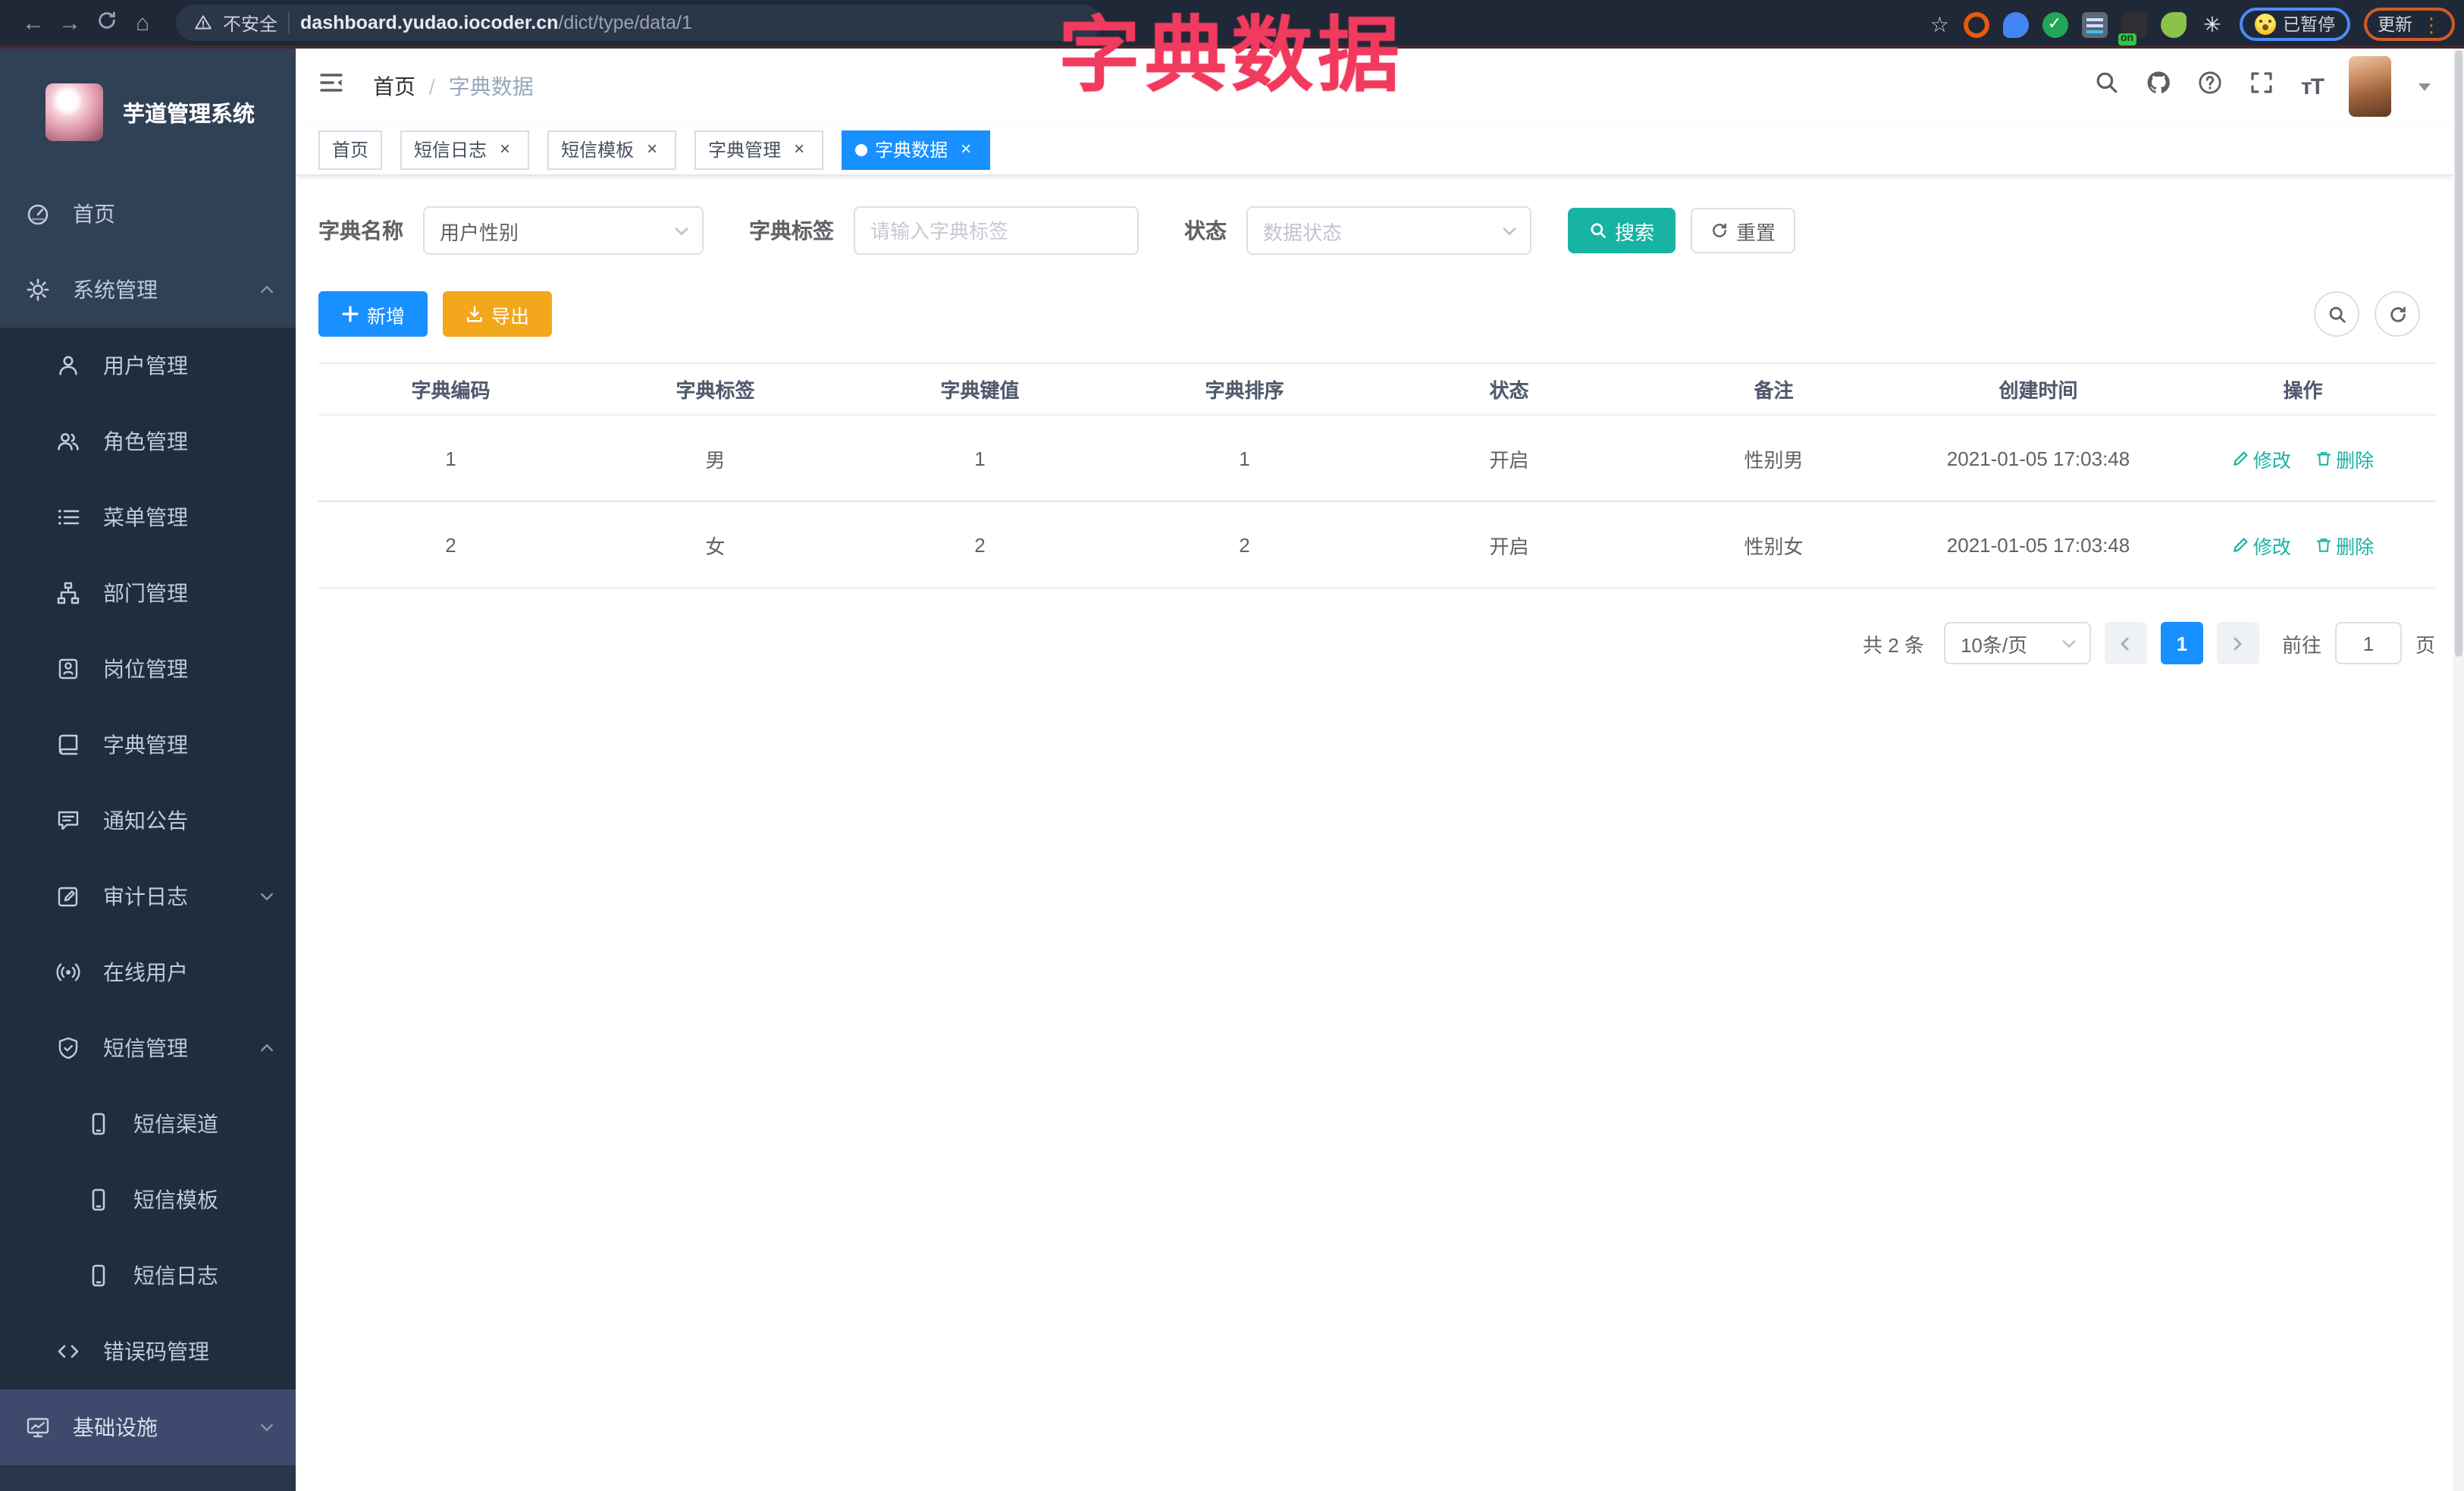 The width and height of the screenshot is (2464, 1491). Describe the element at coordinates (564, 230) in the screenshot. I see `dict-name-select: 用户性别` at that location.